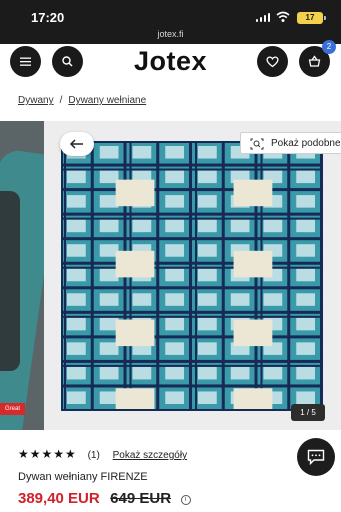 Image resolution: width=341 pixels, height=512 pixels. What do you see at coordinates (308, 412) in the screenshot?
I see `image-counter: 1 / 5` at bounding box center [308, 412].